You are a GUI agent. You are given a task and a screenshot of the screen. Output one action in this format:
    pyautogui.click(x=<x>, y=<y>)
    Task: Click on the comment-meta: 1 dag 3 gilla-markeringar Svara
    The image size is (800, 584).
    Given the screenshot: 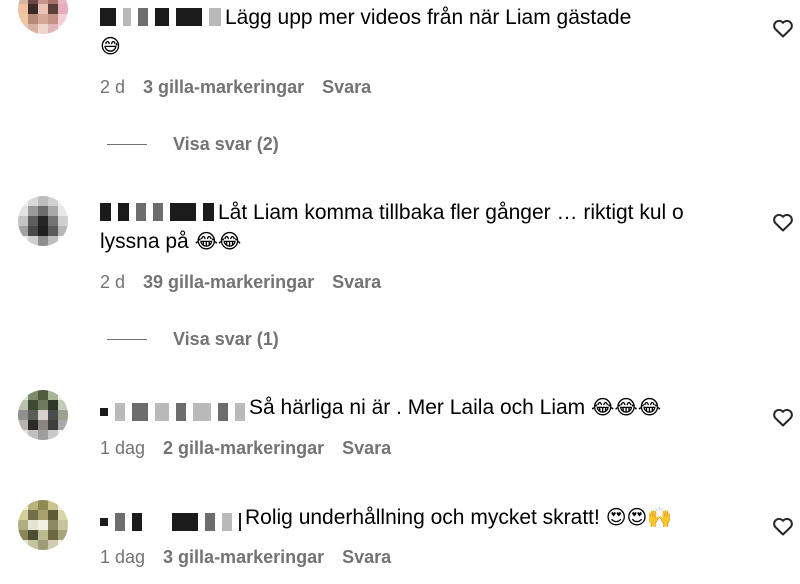 What is the action you would take?
    pyautogui.click(x=245, y=557)
    